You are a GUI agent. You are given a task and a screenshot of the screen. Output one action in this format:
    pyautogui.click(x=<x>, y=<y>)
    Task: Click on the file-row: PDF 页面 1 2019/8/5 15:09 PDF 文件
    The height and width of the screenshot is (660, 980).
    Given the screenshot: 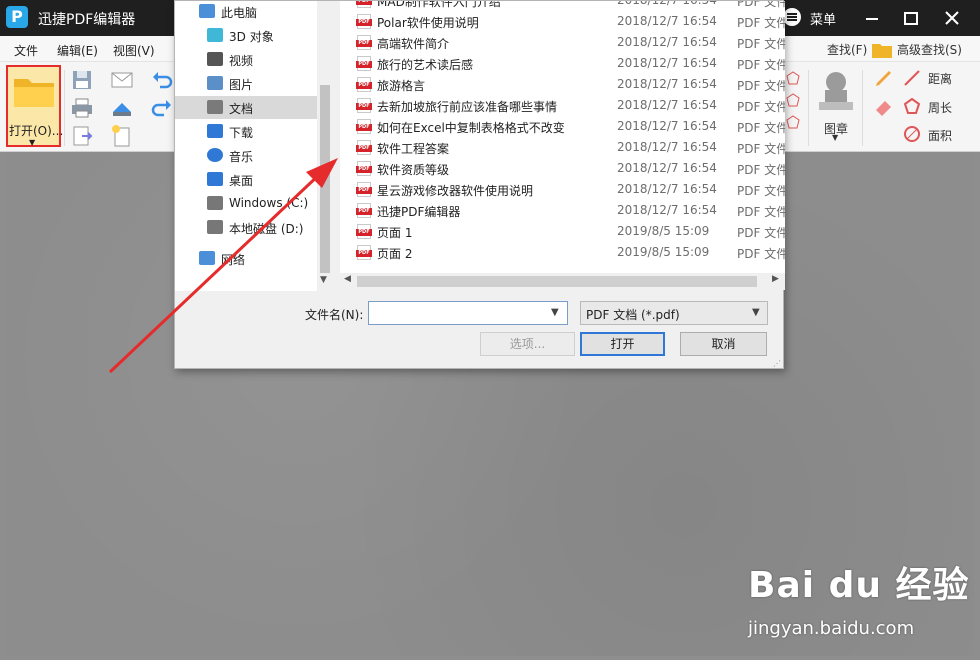 What is the action you would take?
    pyautogui.click(x=562, y=231)
    